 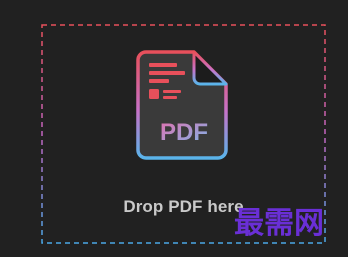 I want to click on watermark-logo: 最需网, so click(x=279, y=223).